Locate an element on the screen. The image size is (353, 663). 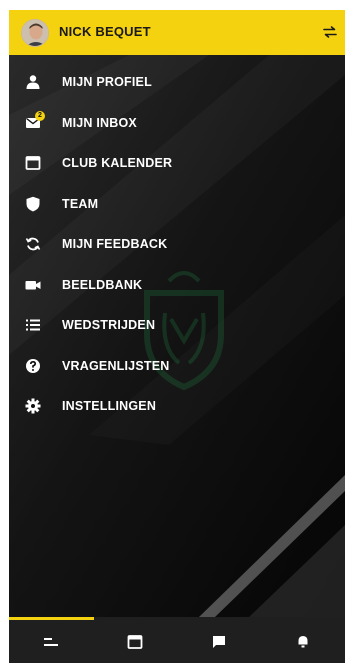
menu-item-label: BEELDBANK is located at coordinates (102, 284).